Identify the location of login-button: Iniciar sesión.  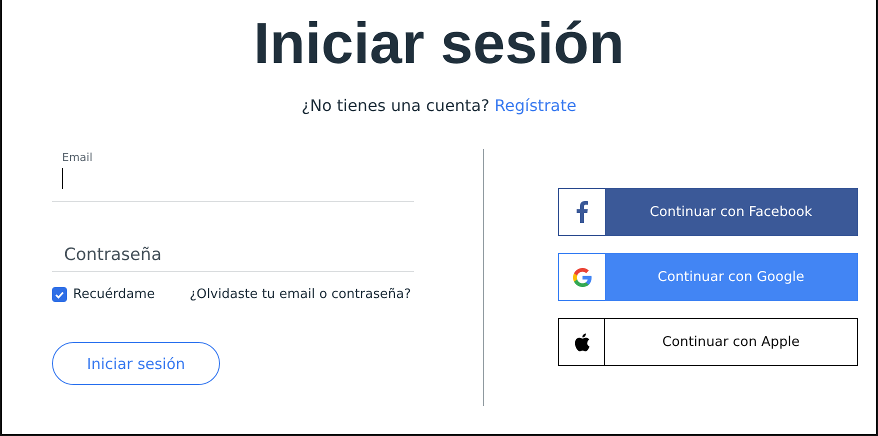
(136, 363).